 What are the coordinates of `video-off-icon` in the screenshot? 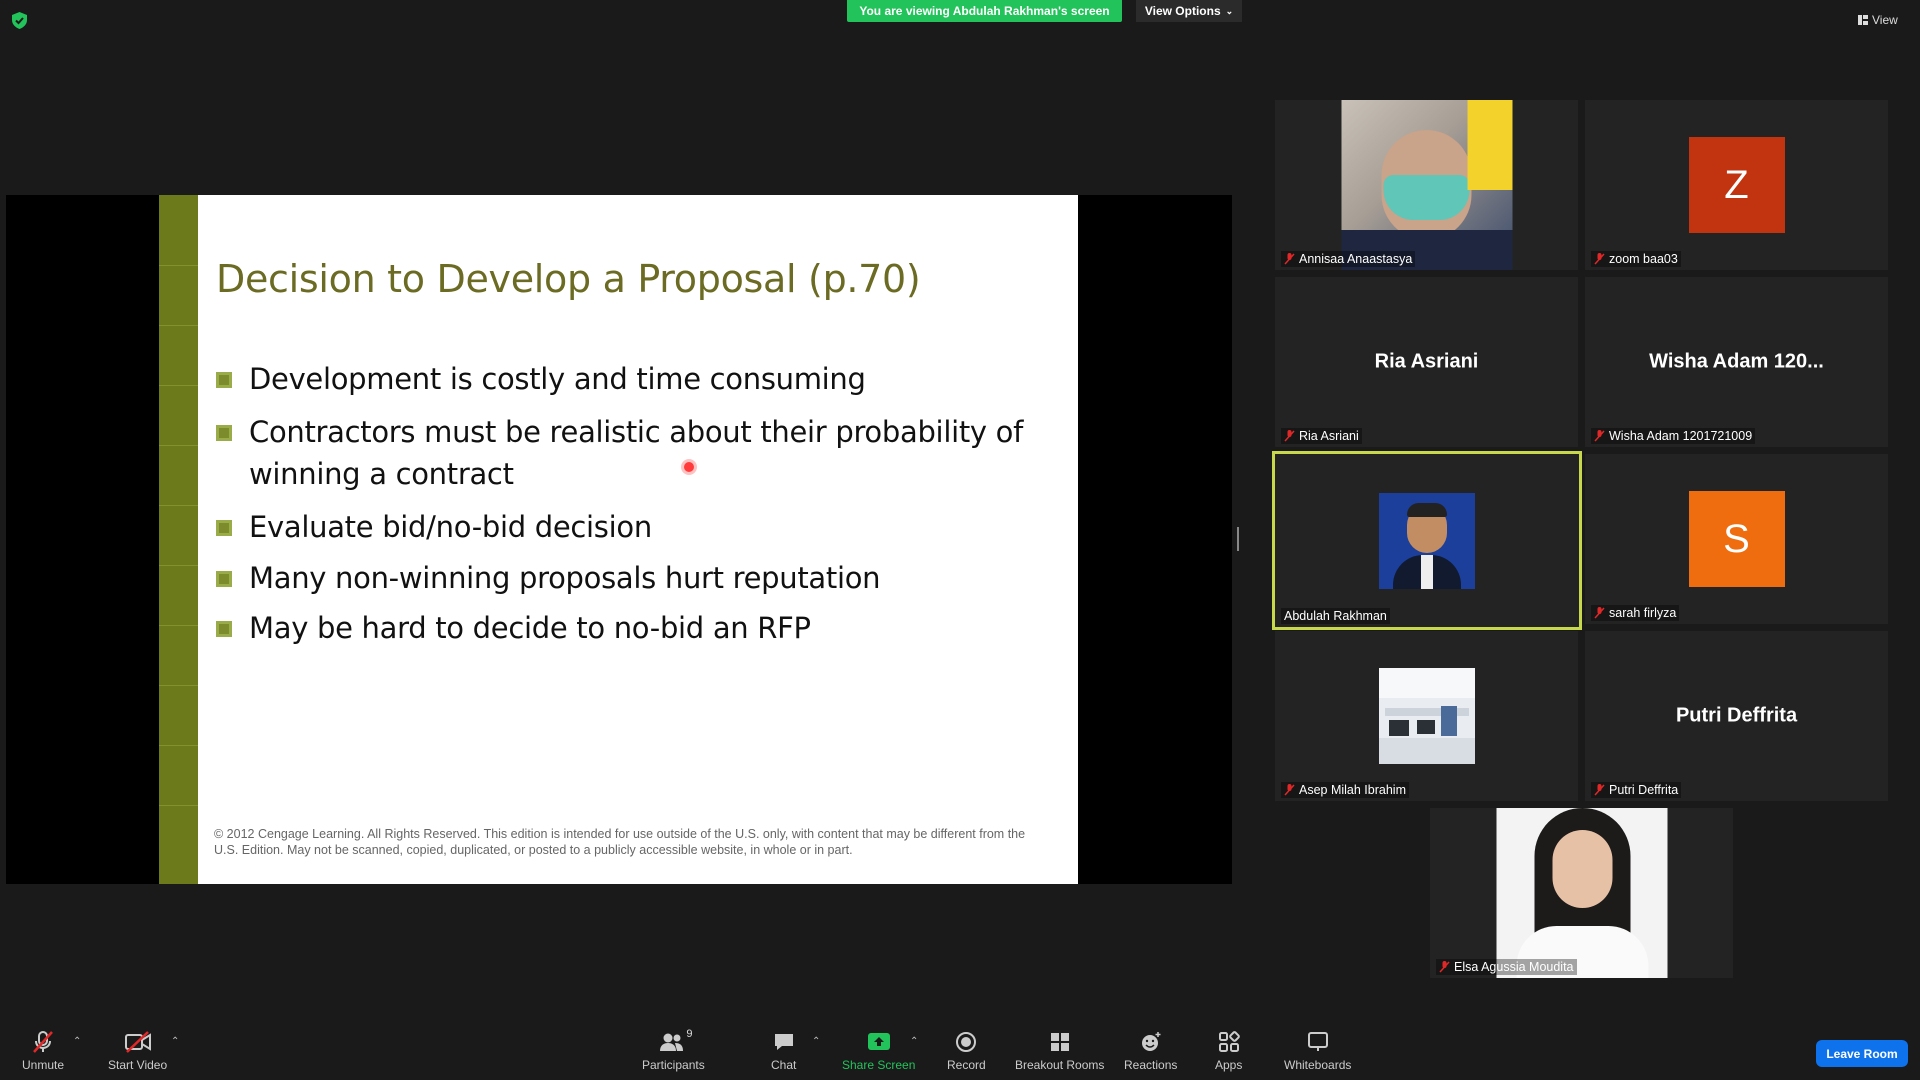 It's located at (137, 1042).